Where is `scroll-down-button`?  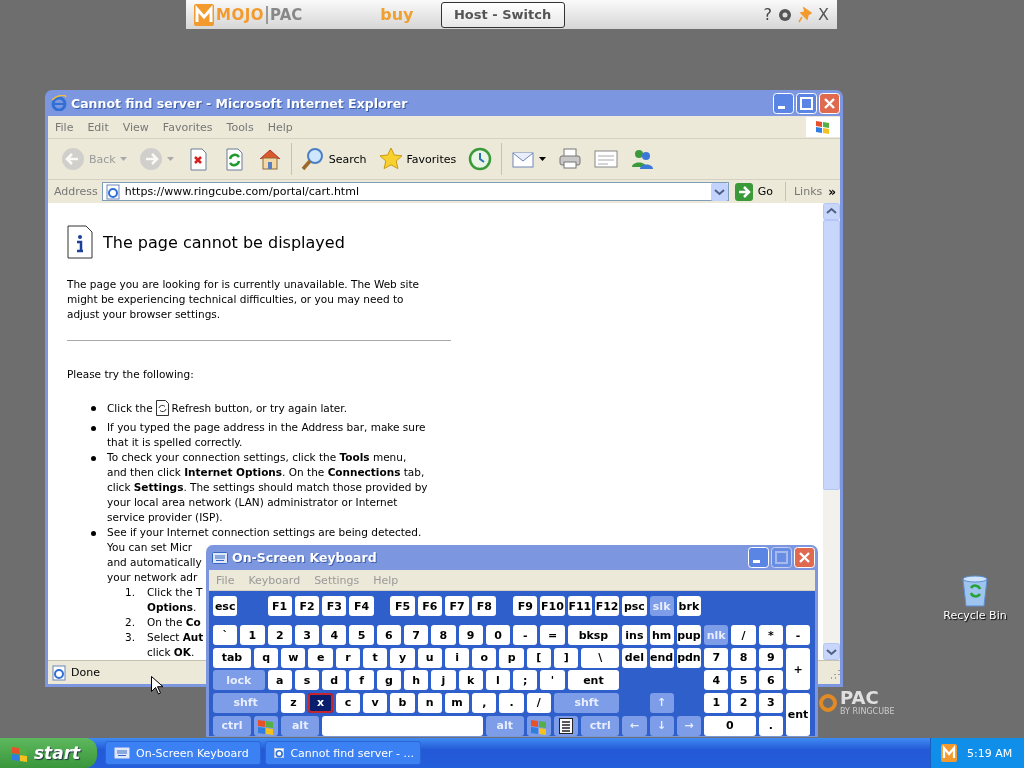 scroll-down-button is located at coordinates (831, 651).